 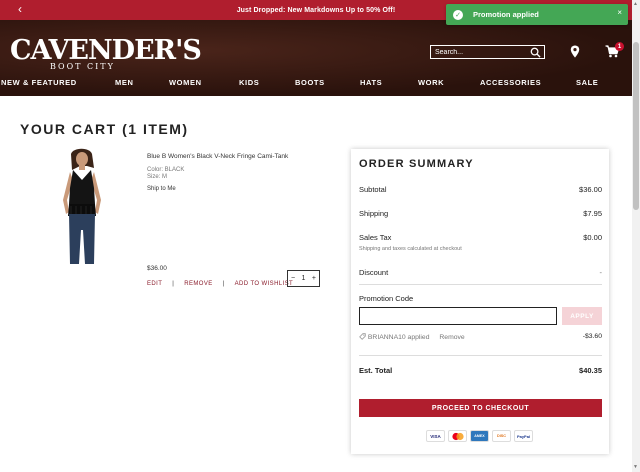 I want to click on promo-code-row: Promotion Code, so click(x=480, y=298).